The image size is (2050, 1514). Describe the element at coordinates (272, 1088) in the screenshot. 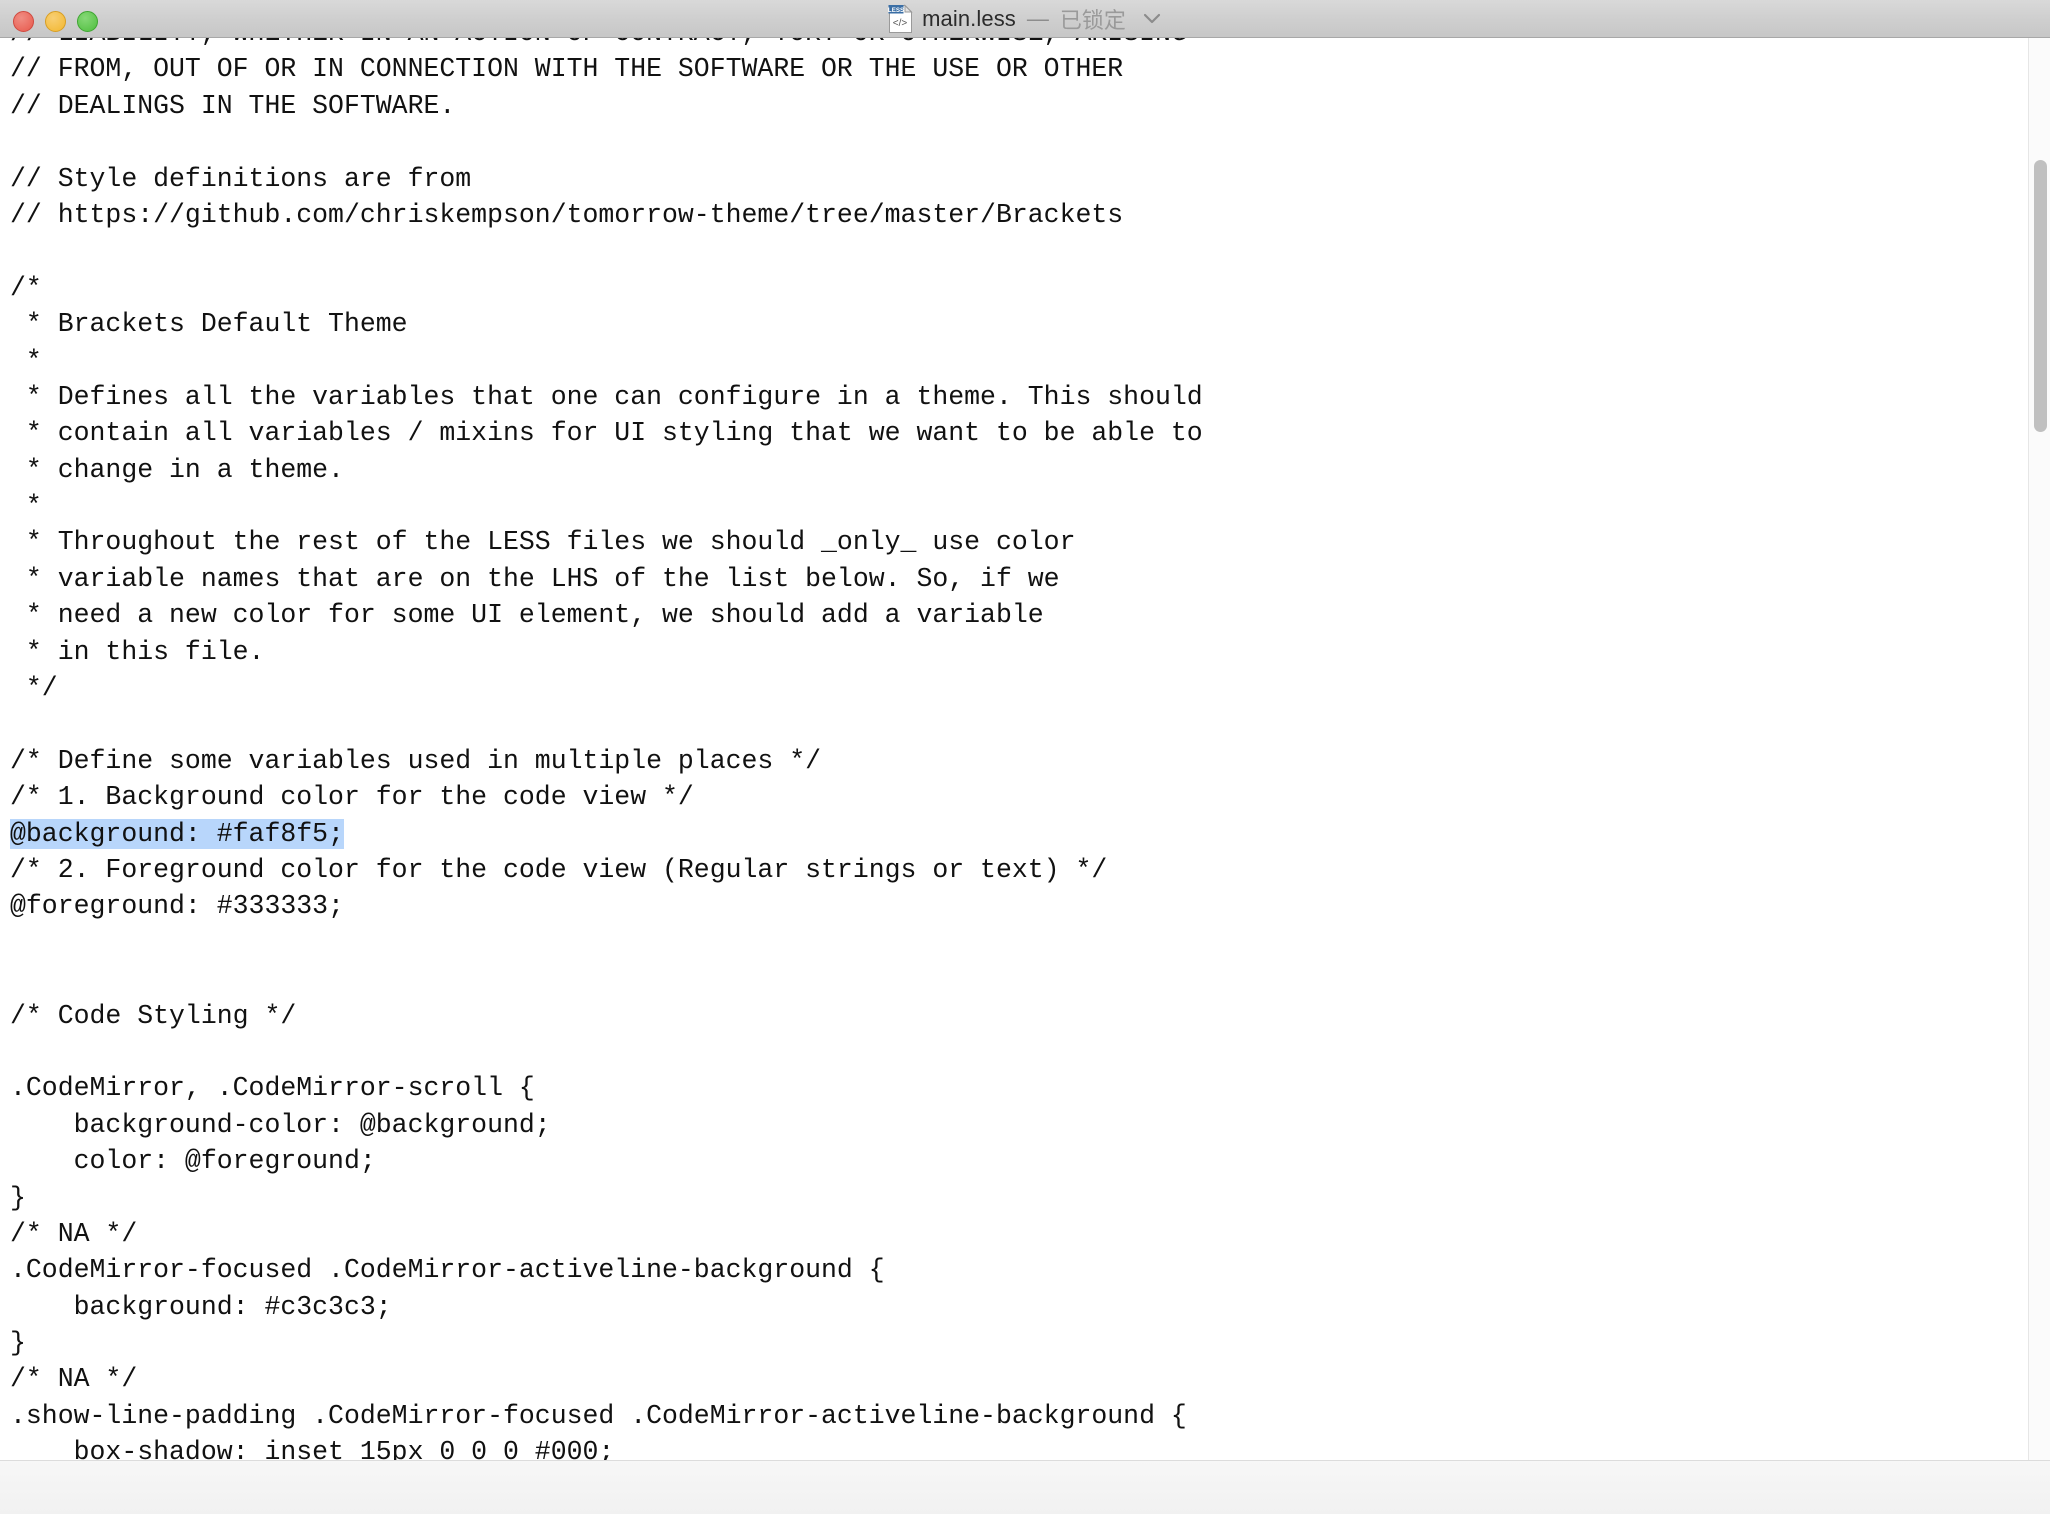

I see `code-line: .CodeMirror, .CodeMirror-scroll {` at that location.